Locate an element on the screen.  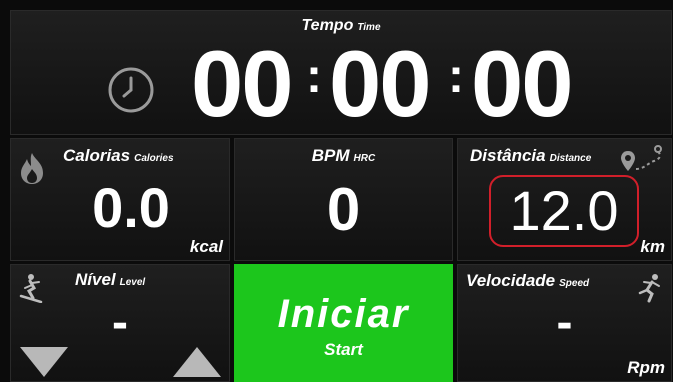
start-sublabel: Start is located at coordinates (343, 349).